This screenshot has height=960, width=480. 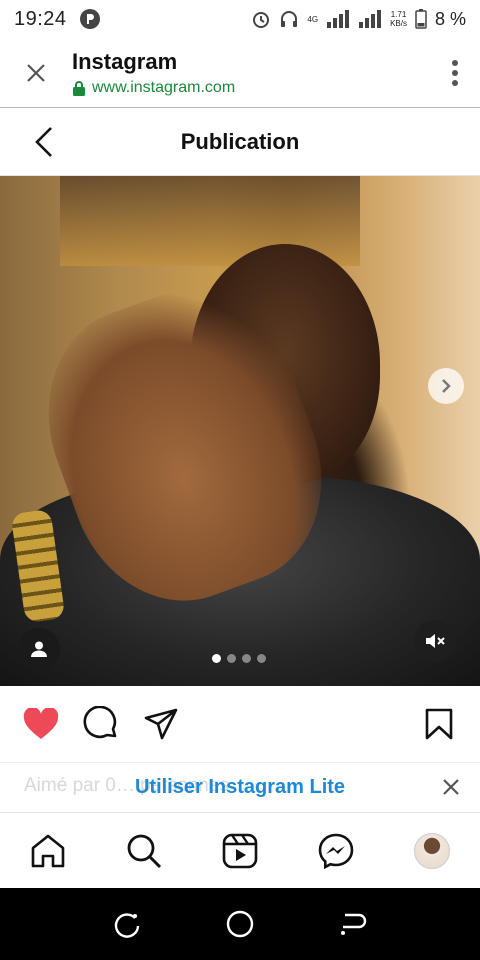 I want to click on tab-reels, so click(x=240, y=851).